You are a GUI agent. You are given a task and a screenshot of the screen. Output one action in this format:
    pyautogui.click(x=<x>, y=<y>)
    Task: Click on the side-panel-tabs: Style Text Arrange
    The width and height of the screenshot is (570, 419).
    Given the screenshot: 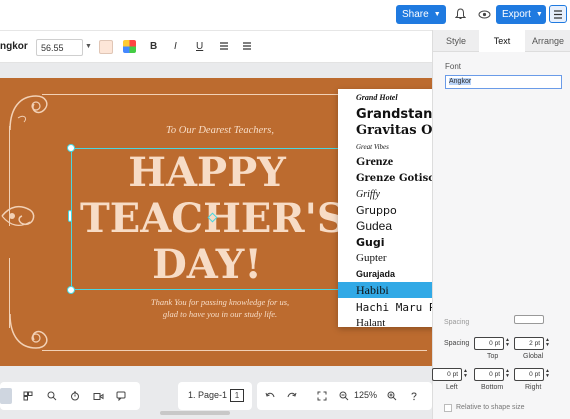 What is the action you would take?
    pyautogui.click(x=501, y=41)
    